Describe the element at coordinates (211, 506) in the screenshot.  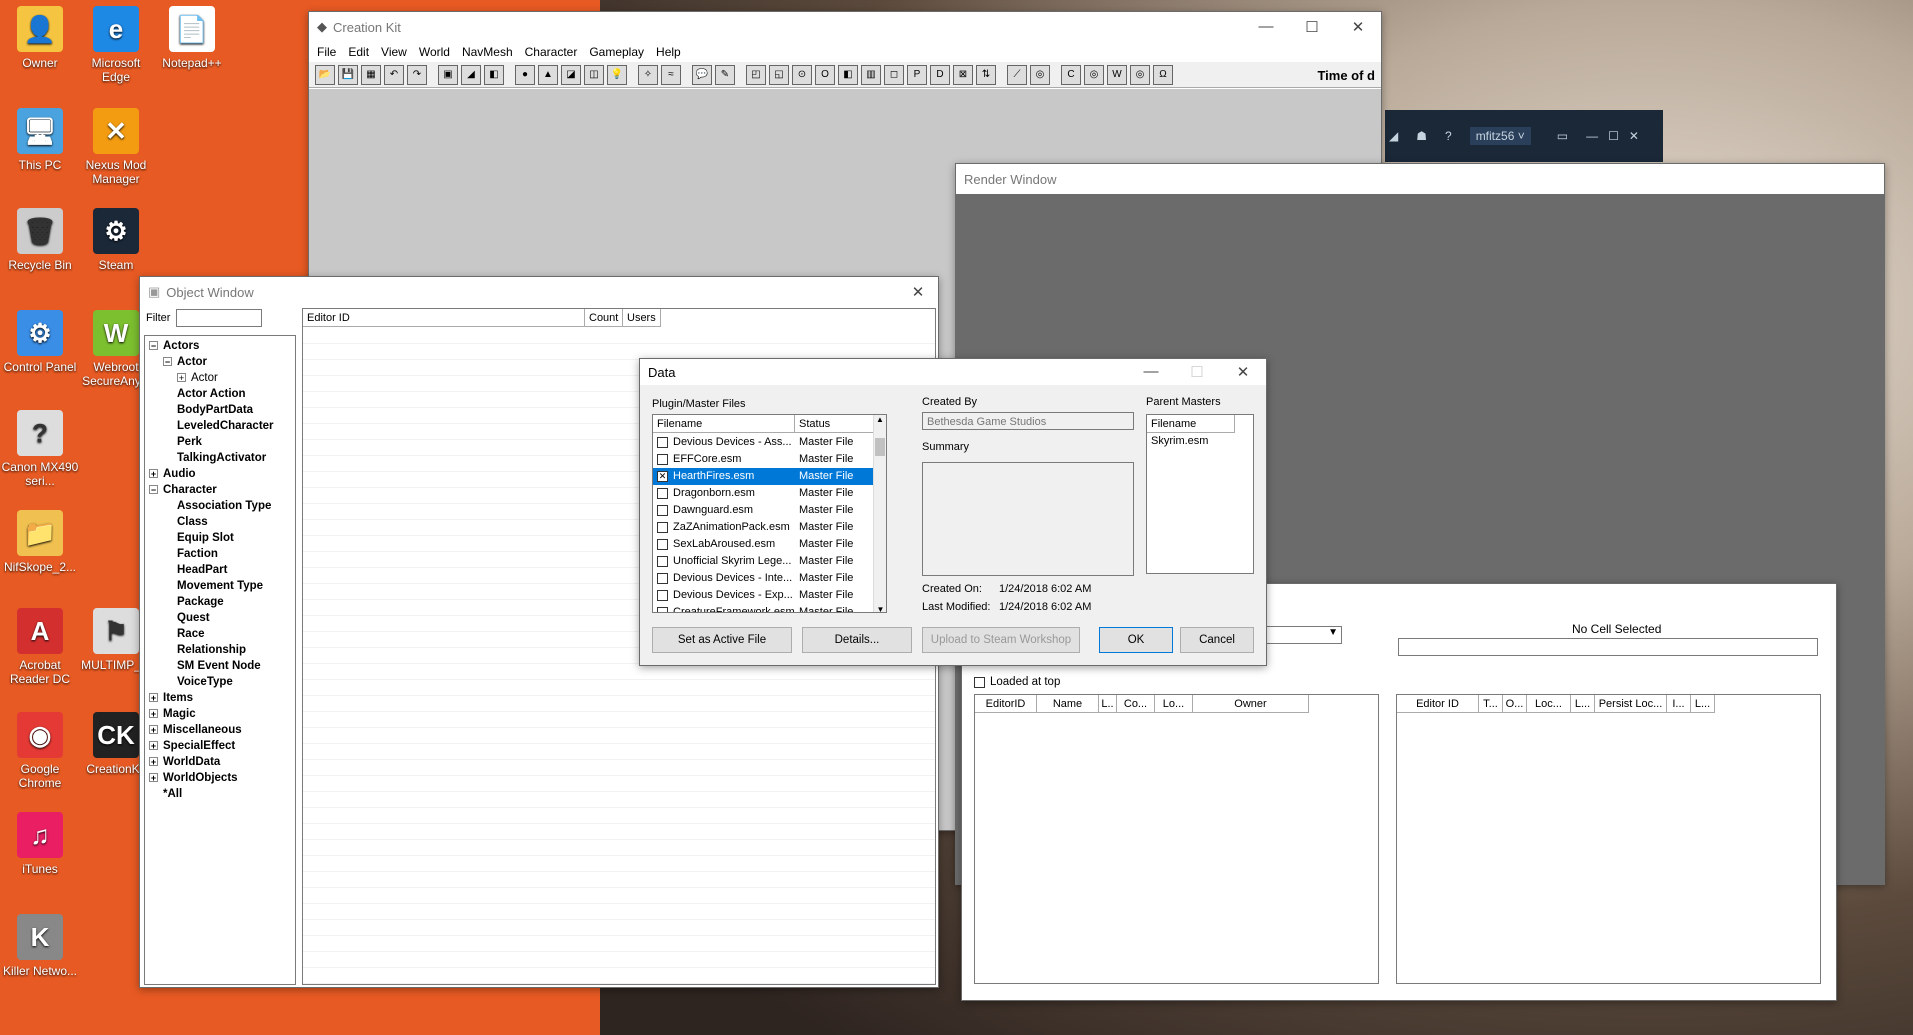
I see `tree-item: Association Type` at that location.